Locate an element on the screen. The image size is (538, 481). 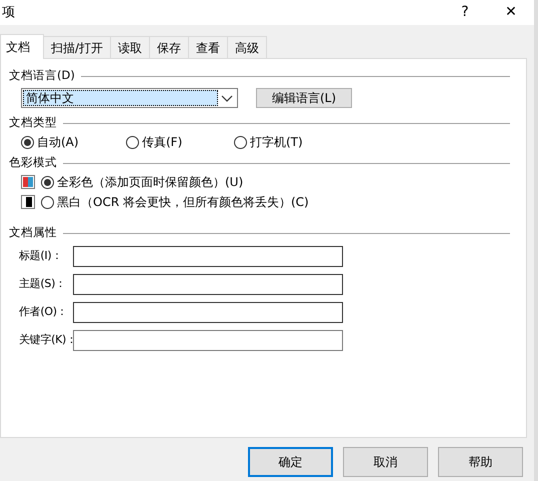
section-heading: 色彩模式 is located at coordinates (33, 163).